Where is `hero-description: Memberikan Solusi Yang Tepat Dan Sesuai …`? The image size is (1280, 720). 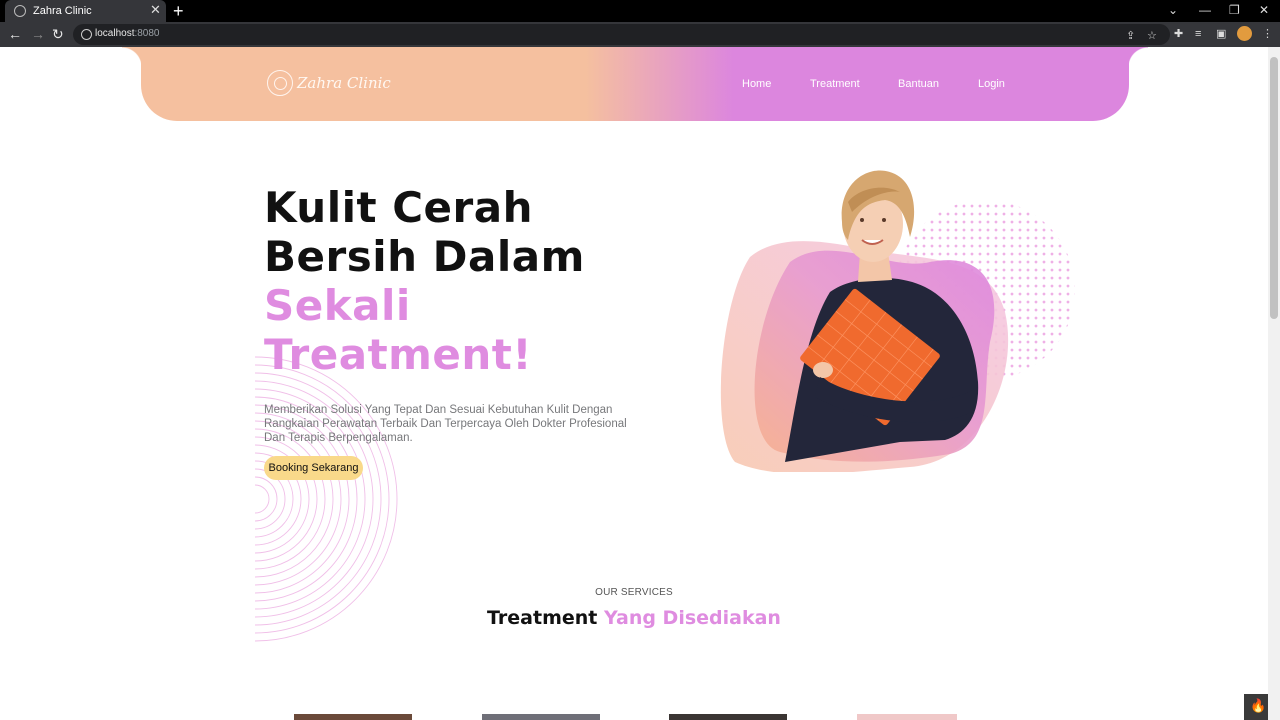 hero-description: Memberikan Solusi Yang Tepat Dan Sesuai … is located at coordinates (445, 424).